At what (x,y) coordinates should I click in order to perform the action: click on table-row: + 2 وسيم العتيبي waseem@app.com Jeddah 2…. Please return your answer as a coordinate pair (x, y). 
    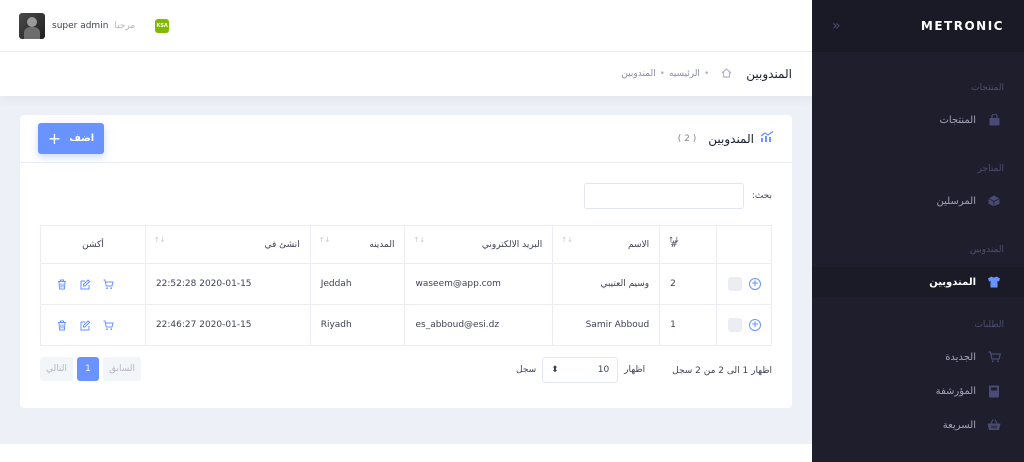
    Looking at the image, I should click on (406, 284).